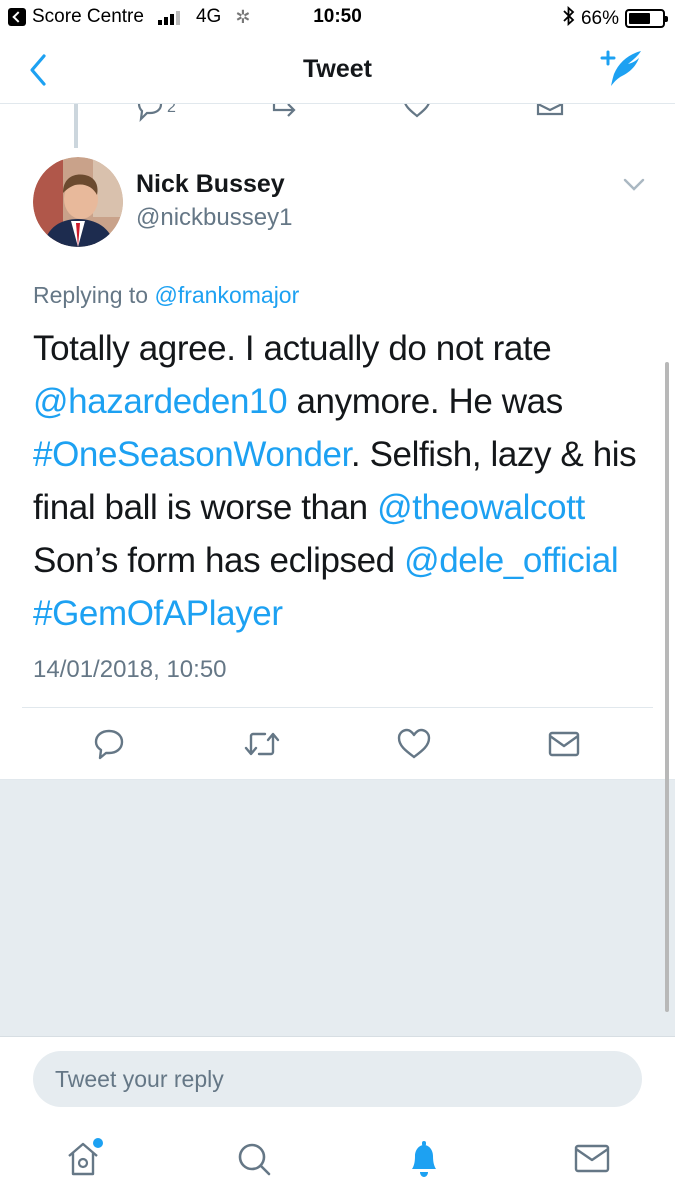  What do you see at coordinates (337, 744) in the screenshot?
I see `tweet-actions` at bounding box center [337, 744].